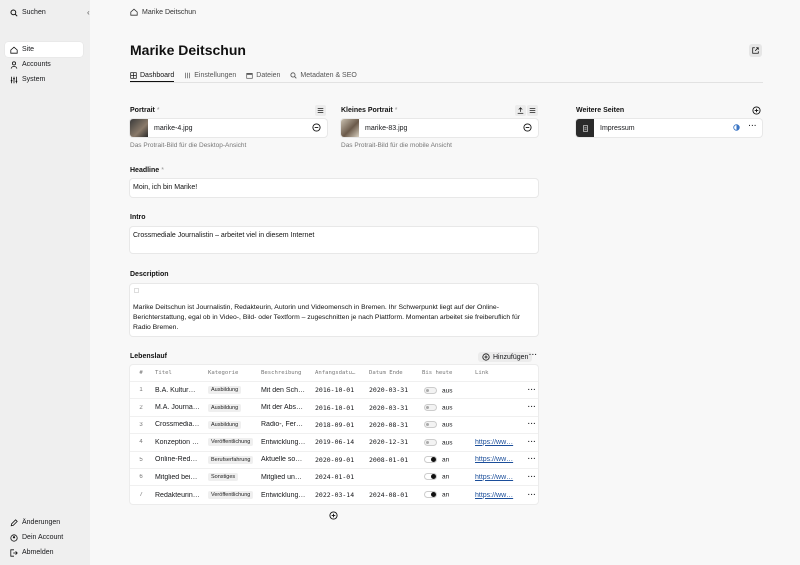 Image resolution: width=800 pixels, height=565 pixels. I want to click on col-header: Kategorie, so click(231, 373).